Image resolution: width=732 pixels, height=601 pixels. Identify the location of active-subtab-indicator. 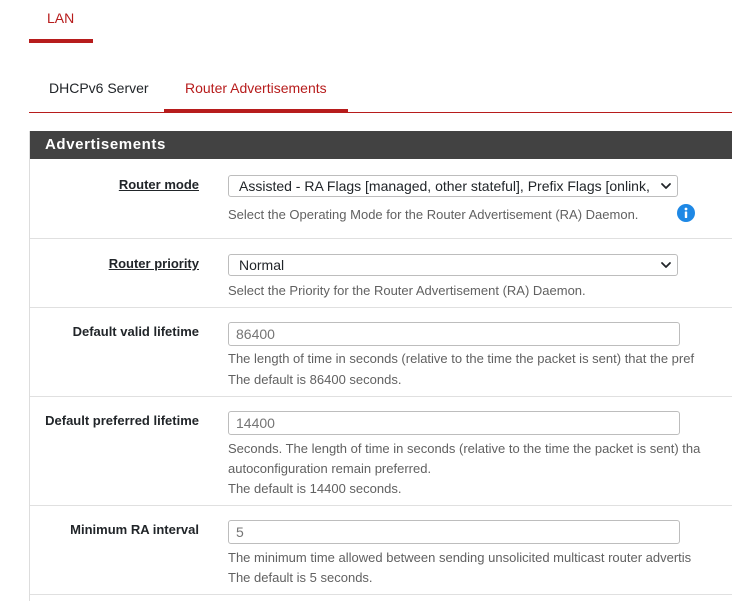
(256, 111).